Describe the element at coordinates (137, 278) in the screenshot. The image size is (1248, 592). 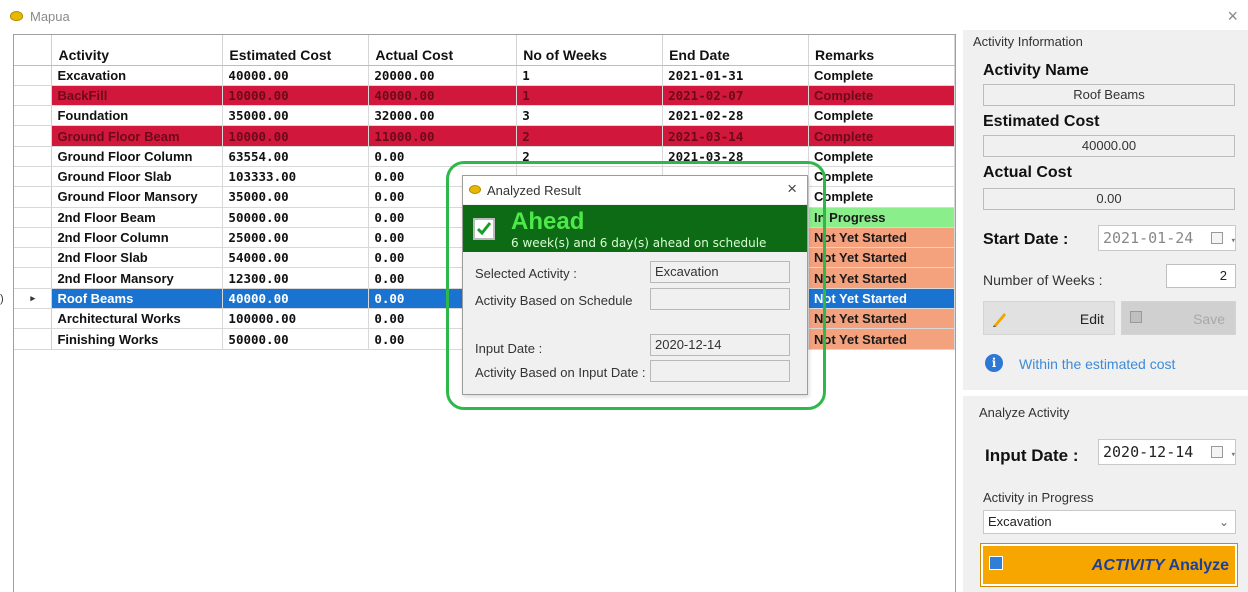
I see `cell-activity: 2nd Floor Mansory` at that location.